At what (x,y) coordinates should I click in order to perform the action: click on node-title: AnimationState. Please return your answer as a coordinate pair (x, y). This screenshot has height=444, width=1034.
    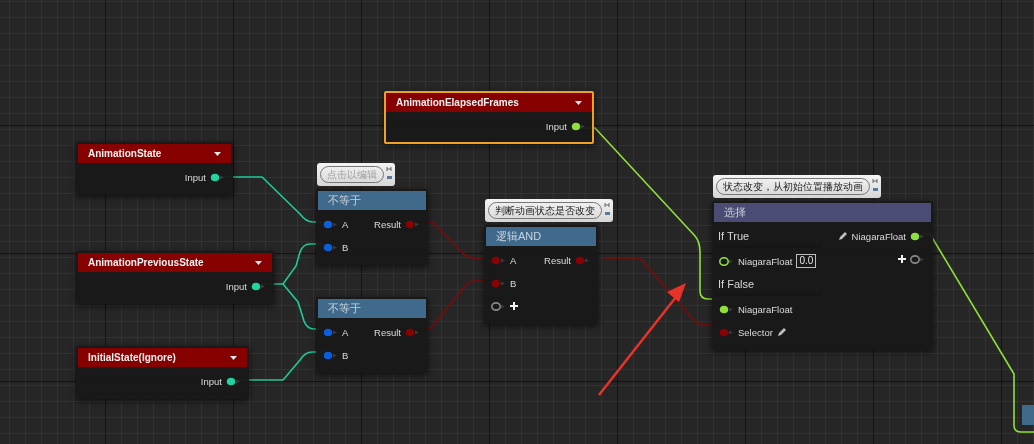
    Looking at the image, I should click on (125, 153).